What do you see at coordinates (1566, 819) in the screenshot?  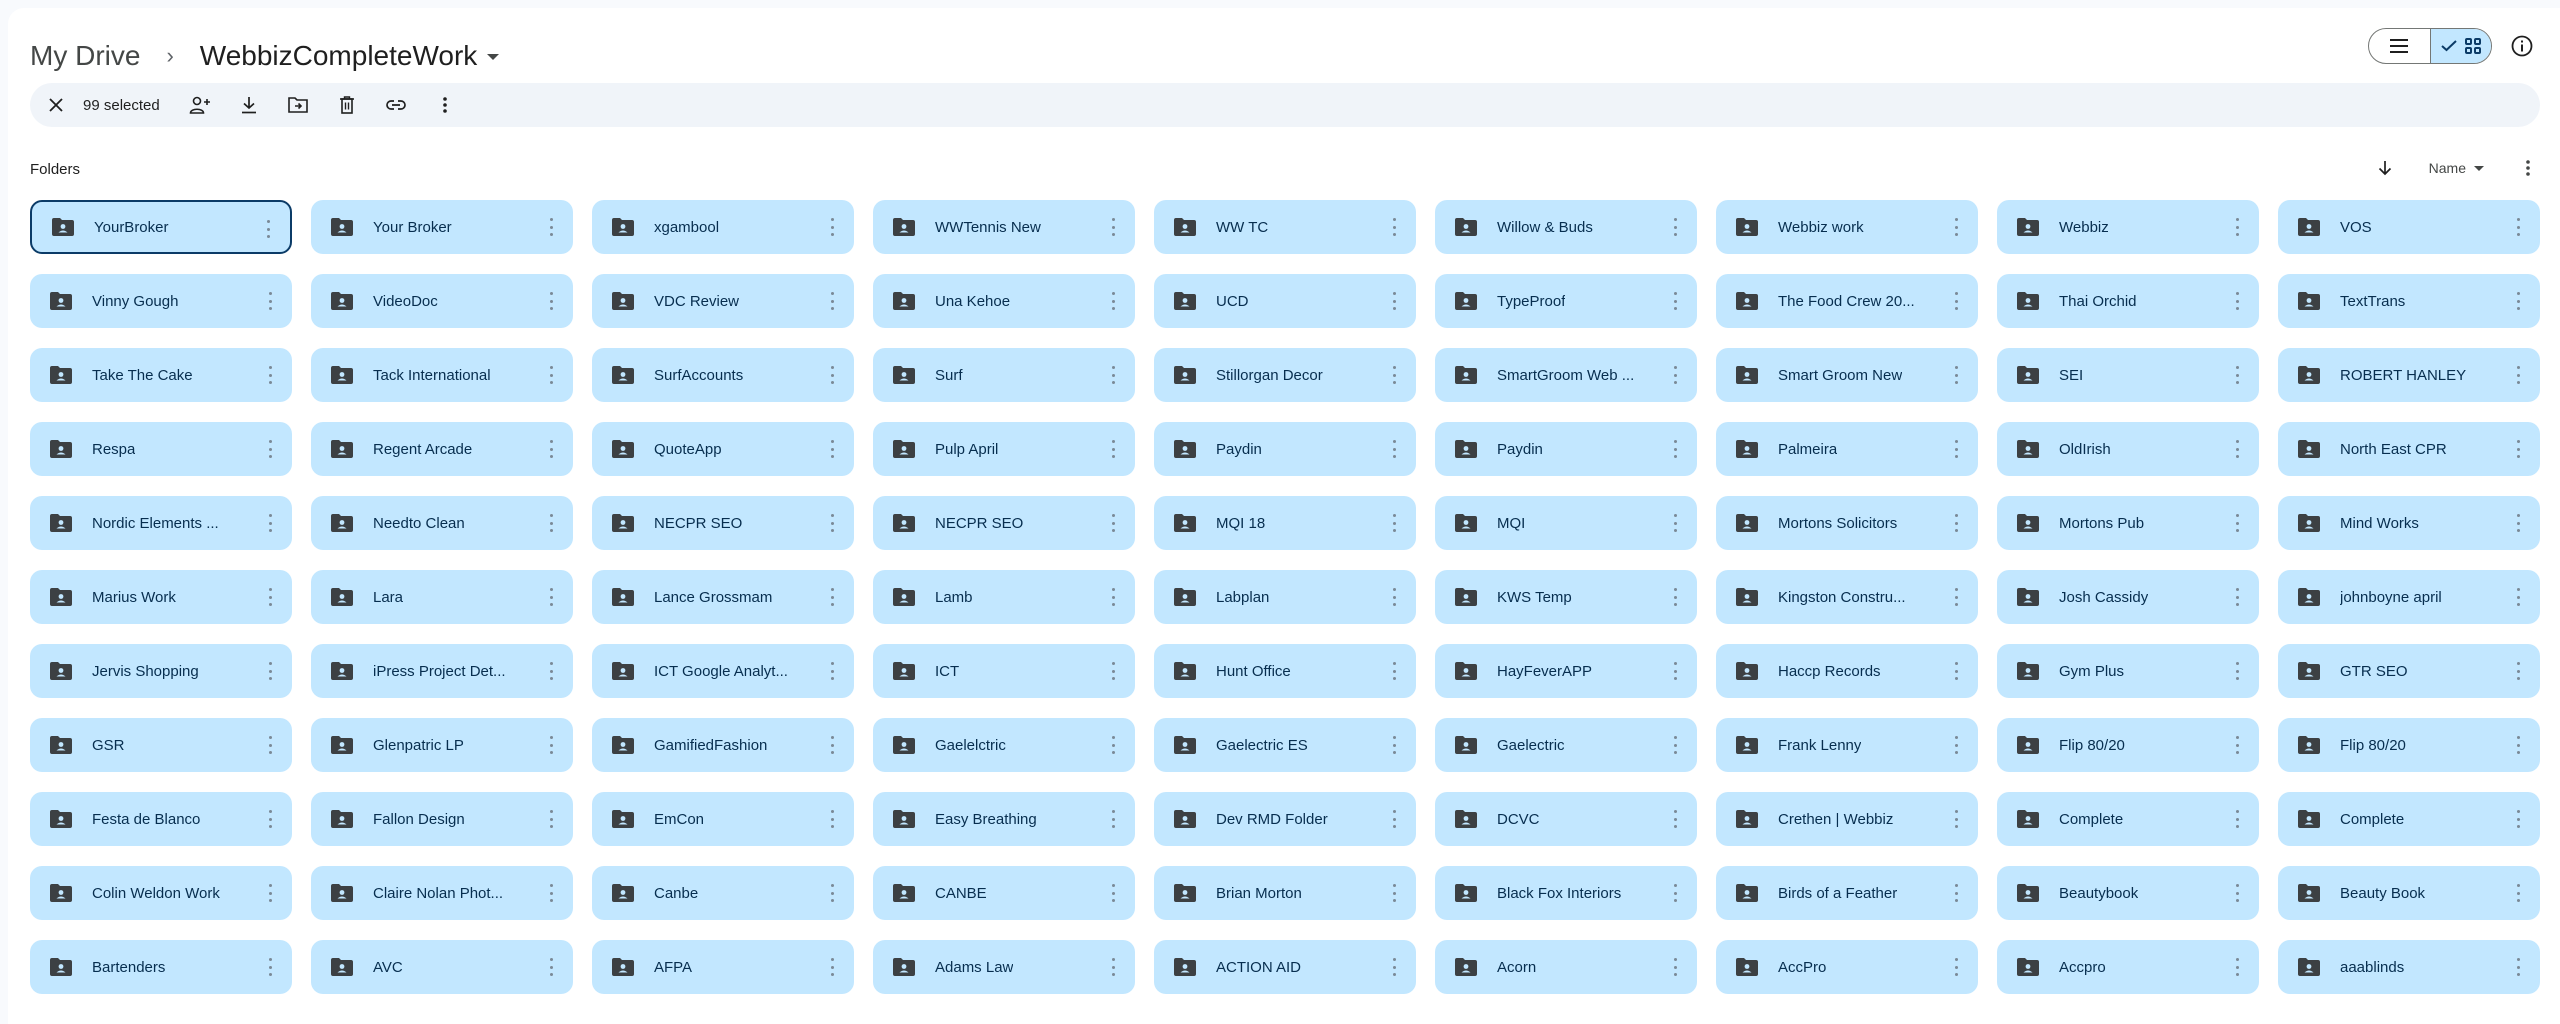 I see `folder-tile: DCVC` at bounding box center [1566, 819].